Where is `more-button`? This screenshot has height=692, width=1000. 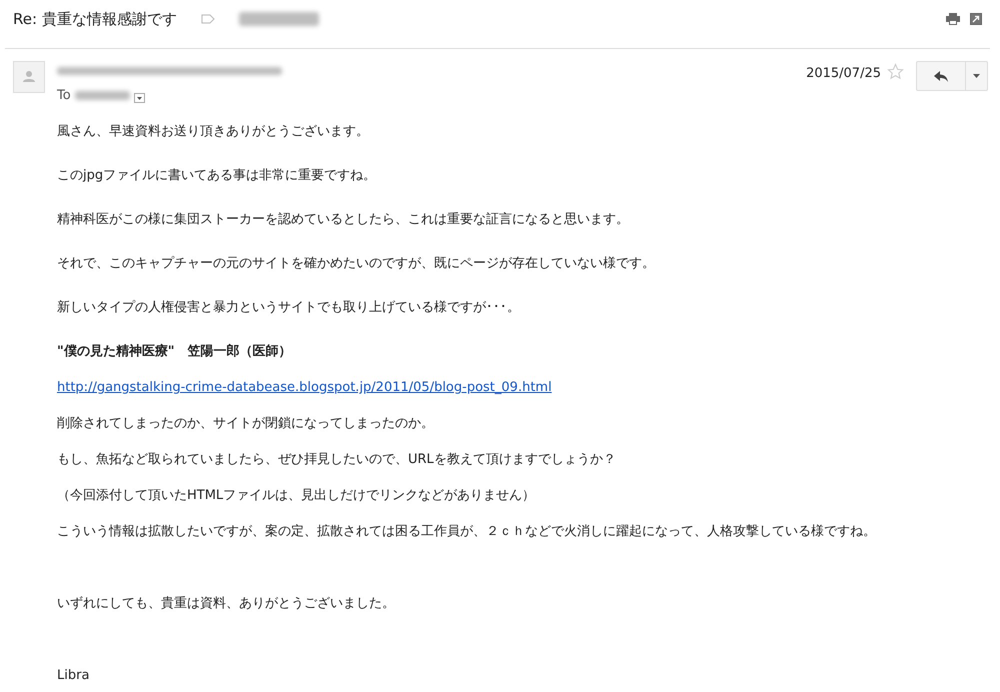 more-button is located at coordinates (977, 76).